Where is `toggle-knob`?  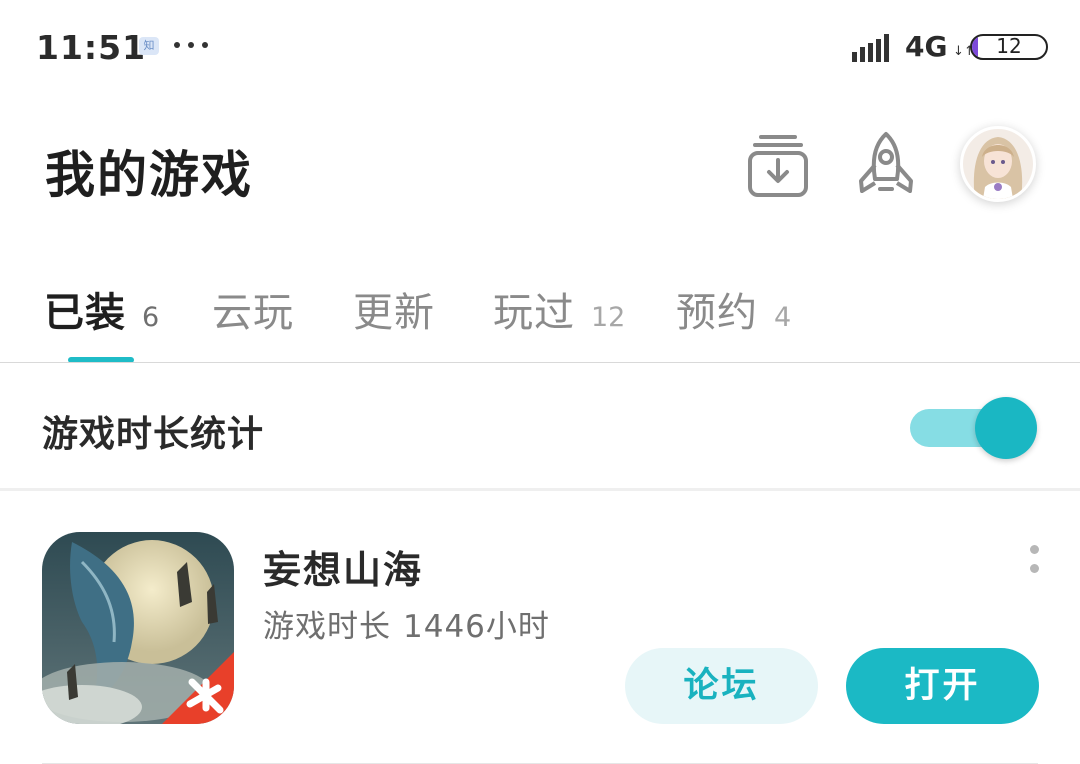 toggle-knob is located at coordinates (1006, 428).